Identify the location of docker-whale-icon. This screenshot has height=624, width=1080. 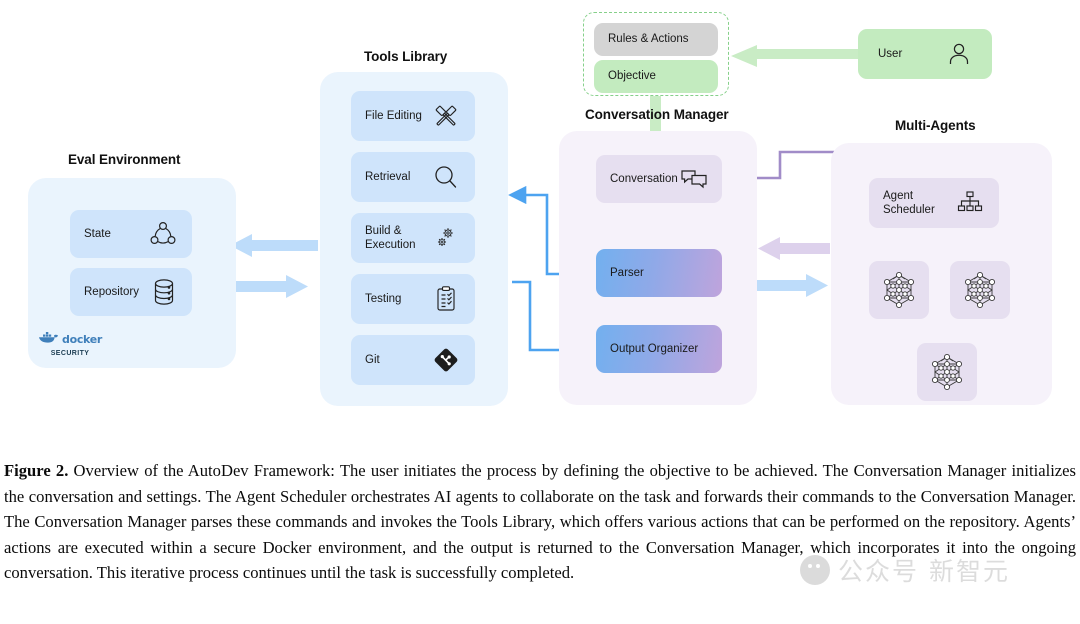
(49, 339).